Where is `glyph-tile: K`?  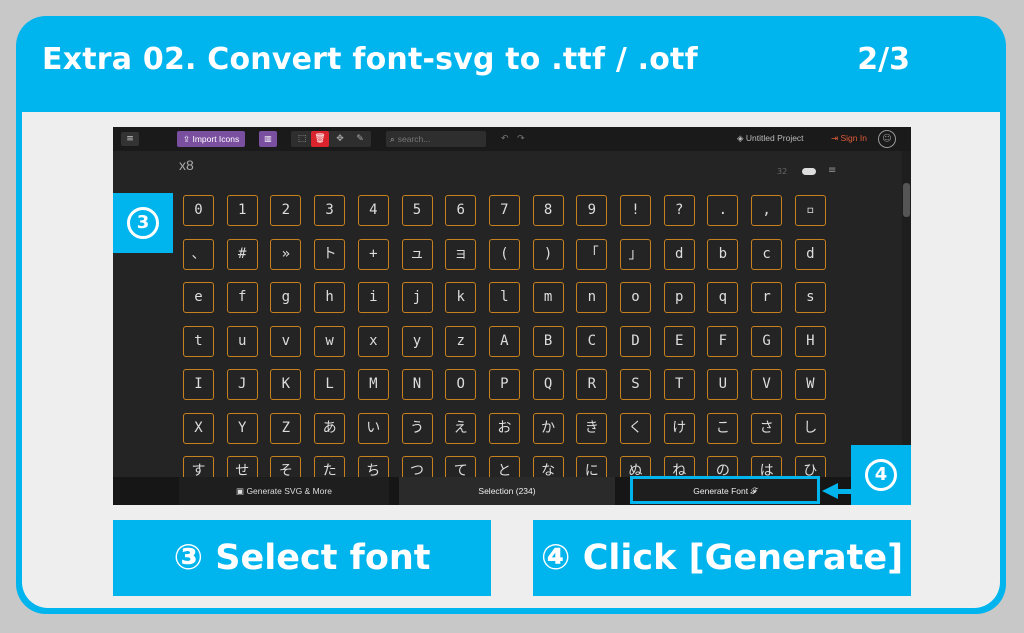
glyph-tile: K is located at coordinates (286, 384).